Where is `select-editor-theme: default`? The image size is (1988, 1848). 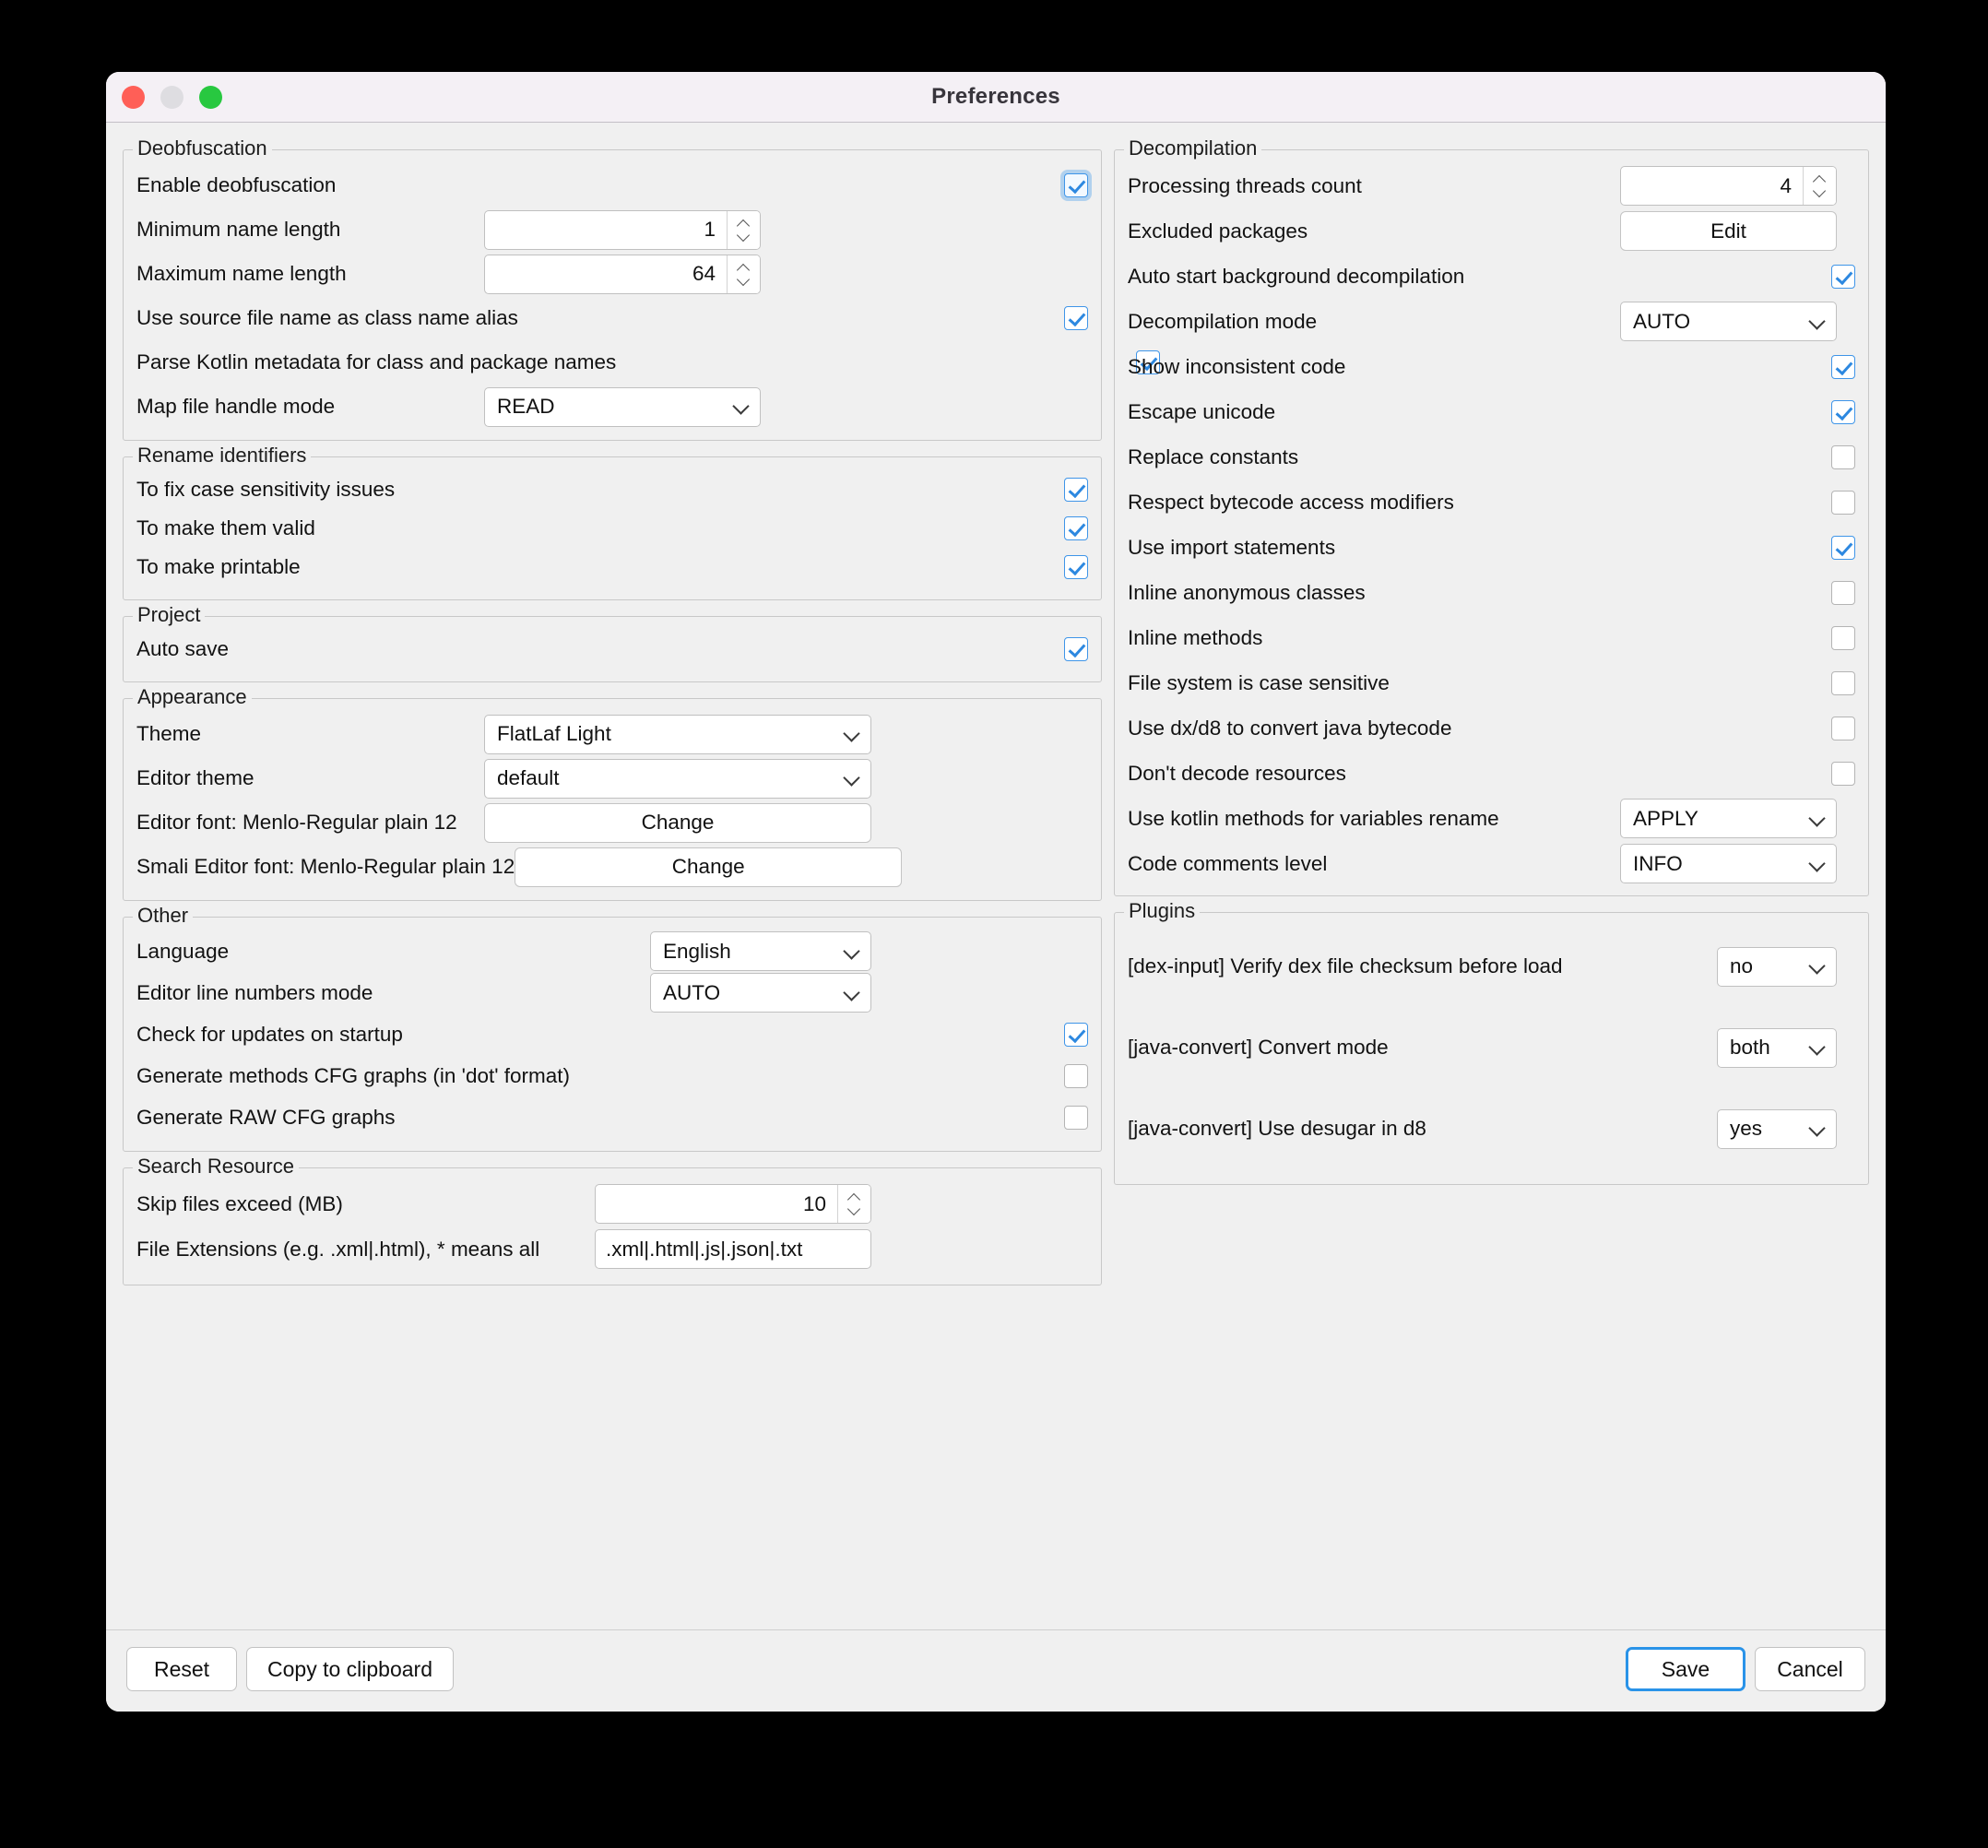 select-editor-theme: default is located at coordinates (678, 779).